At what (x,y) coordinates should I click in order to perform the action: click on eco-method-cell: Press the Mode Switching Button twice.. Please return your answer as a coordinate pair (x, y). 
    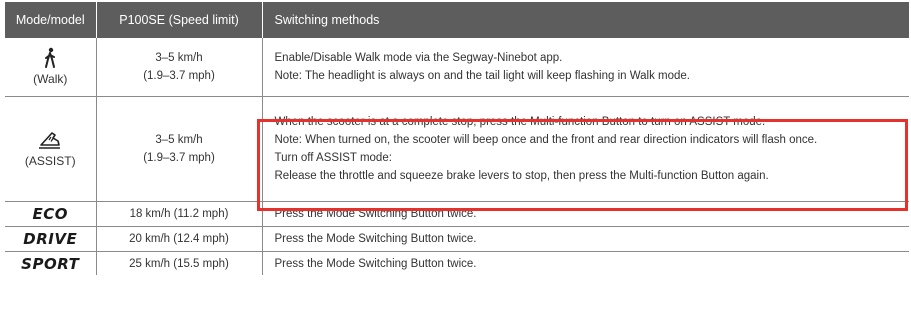
    Looking at the image, I should click on (585, 214).